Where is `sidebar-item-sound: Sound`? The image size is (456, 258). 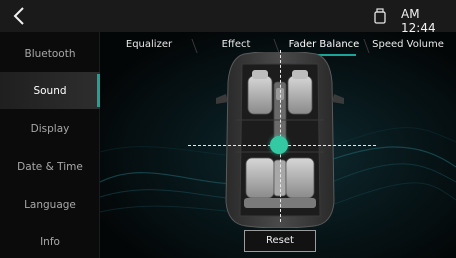 sidebar-item-sound: Sound is located at coordinates (50, 90).